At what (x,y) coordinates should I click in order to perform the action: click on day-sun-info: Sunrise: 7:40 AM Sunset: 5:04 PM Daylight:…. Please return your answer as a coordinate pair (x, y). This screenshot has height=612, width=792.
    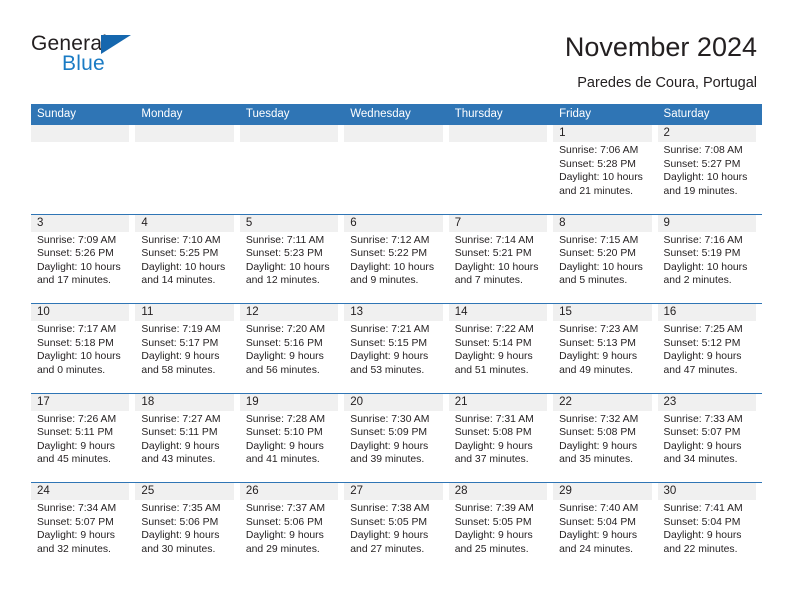
    Looking at the image, I should click on (604, 528).